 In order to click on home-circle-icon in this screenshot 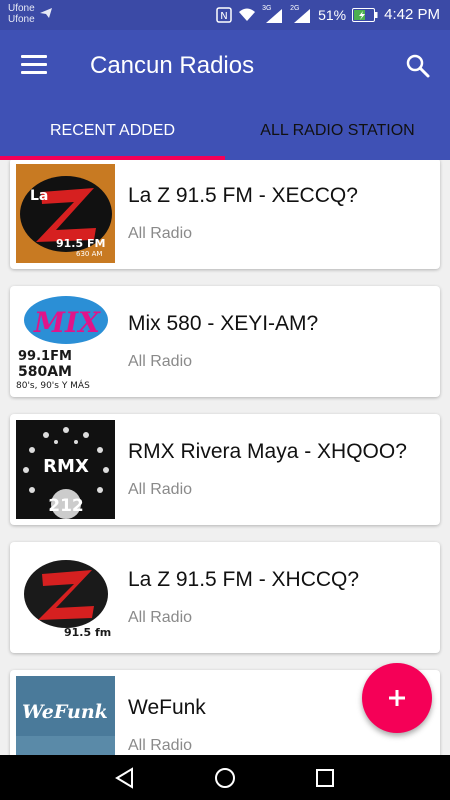, I will do `click(225, 778)`.